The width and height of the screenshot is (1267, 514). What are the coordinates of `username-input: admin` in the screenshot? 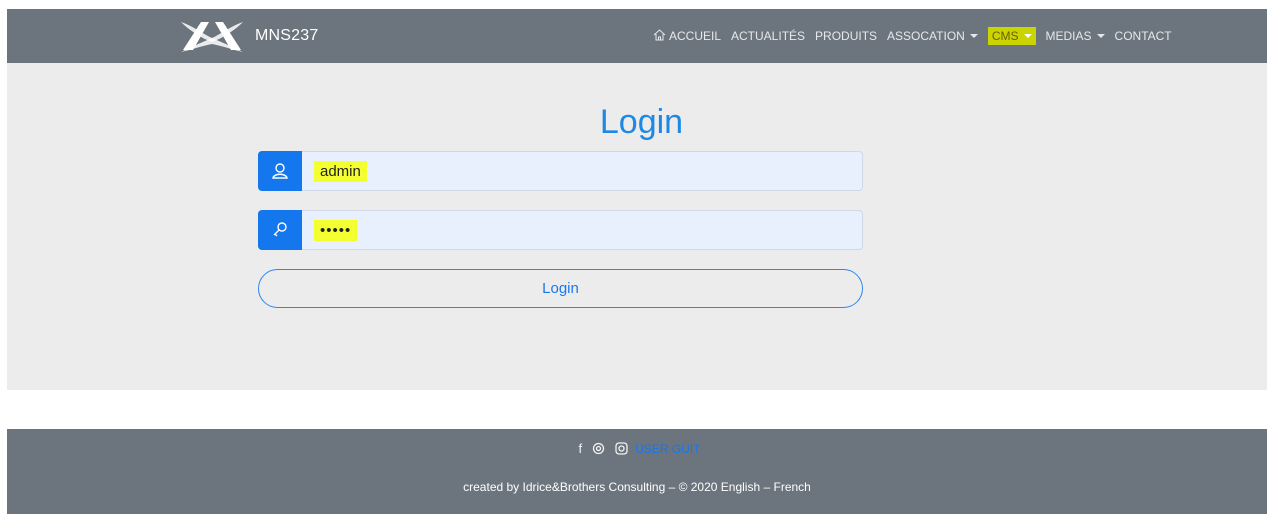 It's located at (582, 171).